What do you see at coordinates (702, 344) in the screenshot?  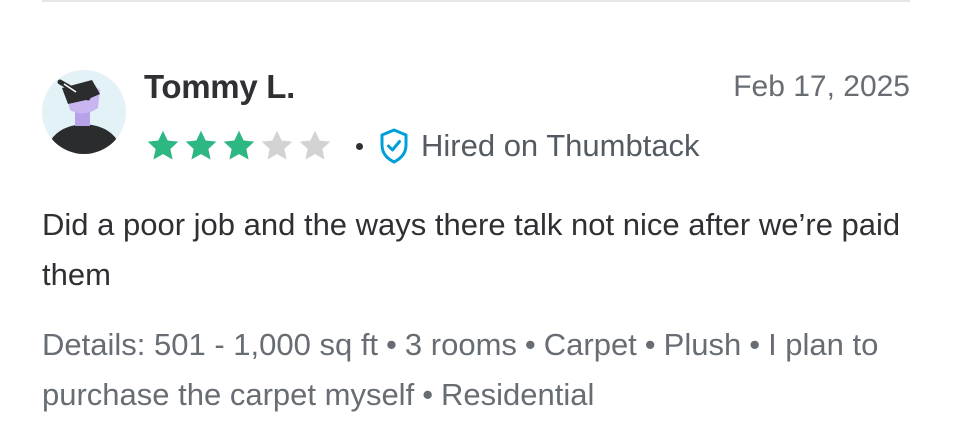 I see `details-item: Plush` at bounding box center [702, 344].